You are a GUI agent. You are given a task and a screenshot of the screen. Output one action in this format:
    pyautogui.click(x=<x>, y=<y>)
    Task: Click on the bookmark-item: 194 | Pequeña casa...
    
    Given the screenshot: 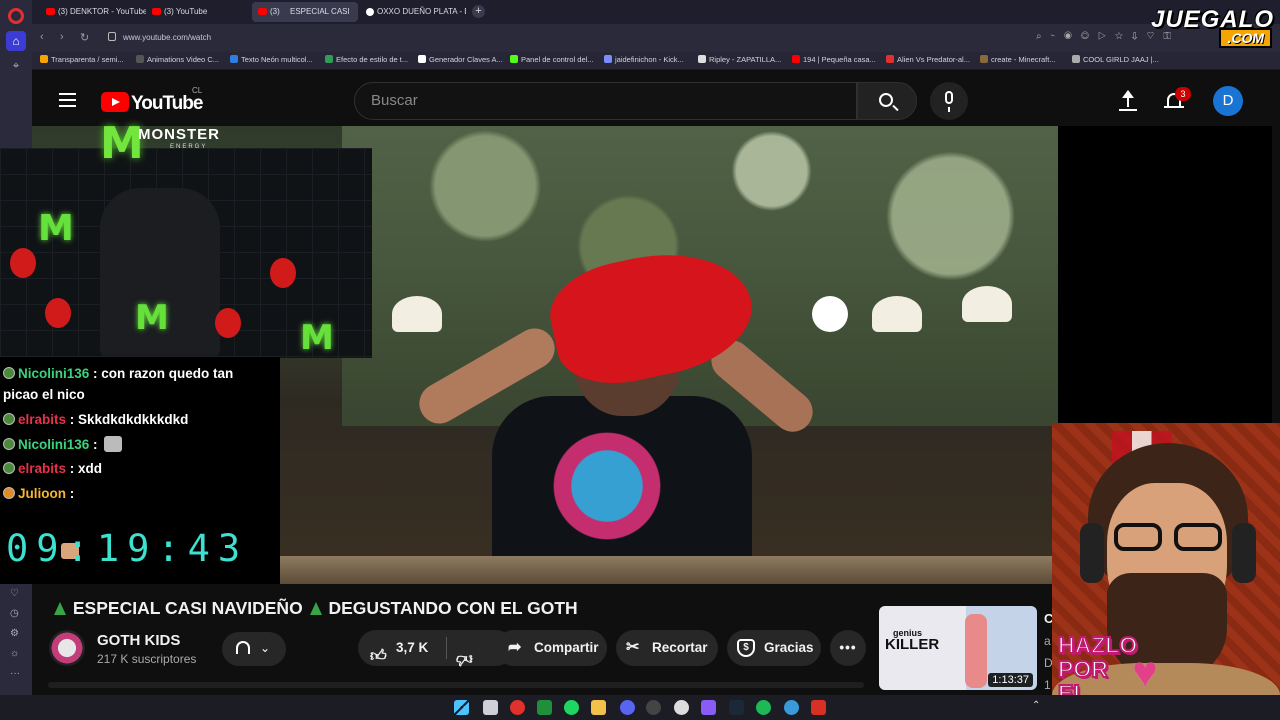 What is the action you would take?
    pyautogui.click(x=834, y=59)
    